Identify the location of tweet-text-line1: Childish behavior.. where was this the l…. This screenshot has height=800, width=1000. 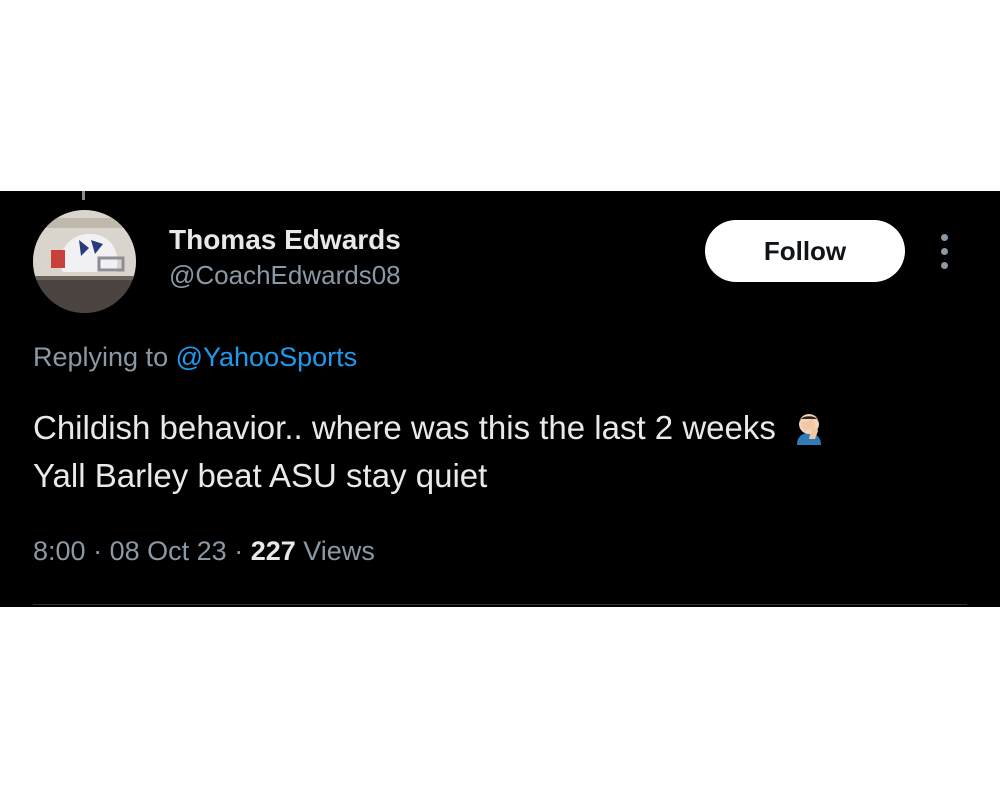
(404, 427).